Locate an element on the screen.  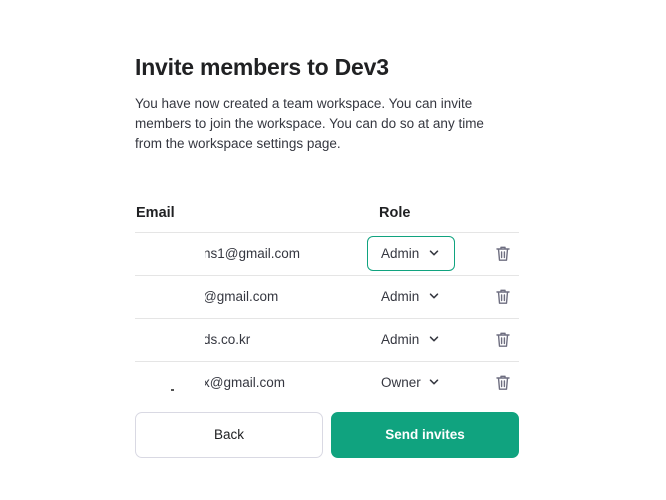
email-value: ds.co.kr is located at coordinates (227, 339).